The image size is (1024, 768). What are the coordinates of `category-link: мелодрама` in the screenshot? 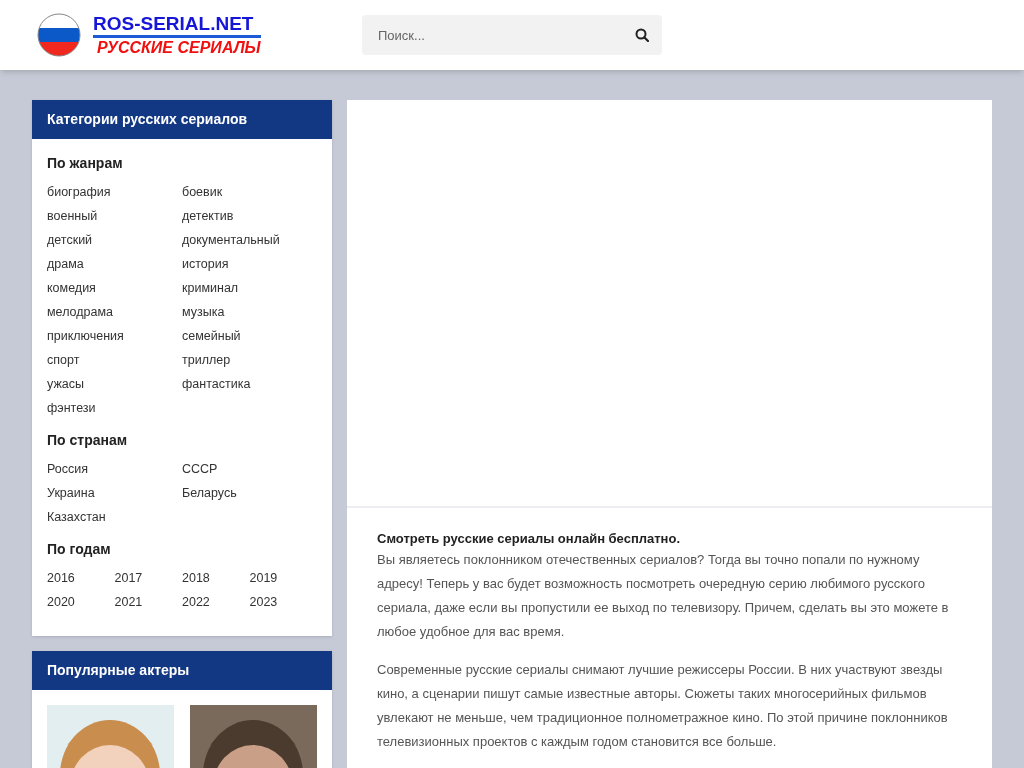 It's located at (114, 312).